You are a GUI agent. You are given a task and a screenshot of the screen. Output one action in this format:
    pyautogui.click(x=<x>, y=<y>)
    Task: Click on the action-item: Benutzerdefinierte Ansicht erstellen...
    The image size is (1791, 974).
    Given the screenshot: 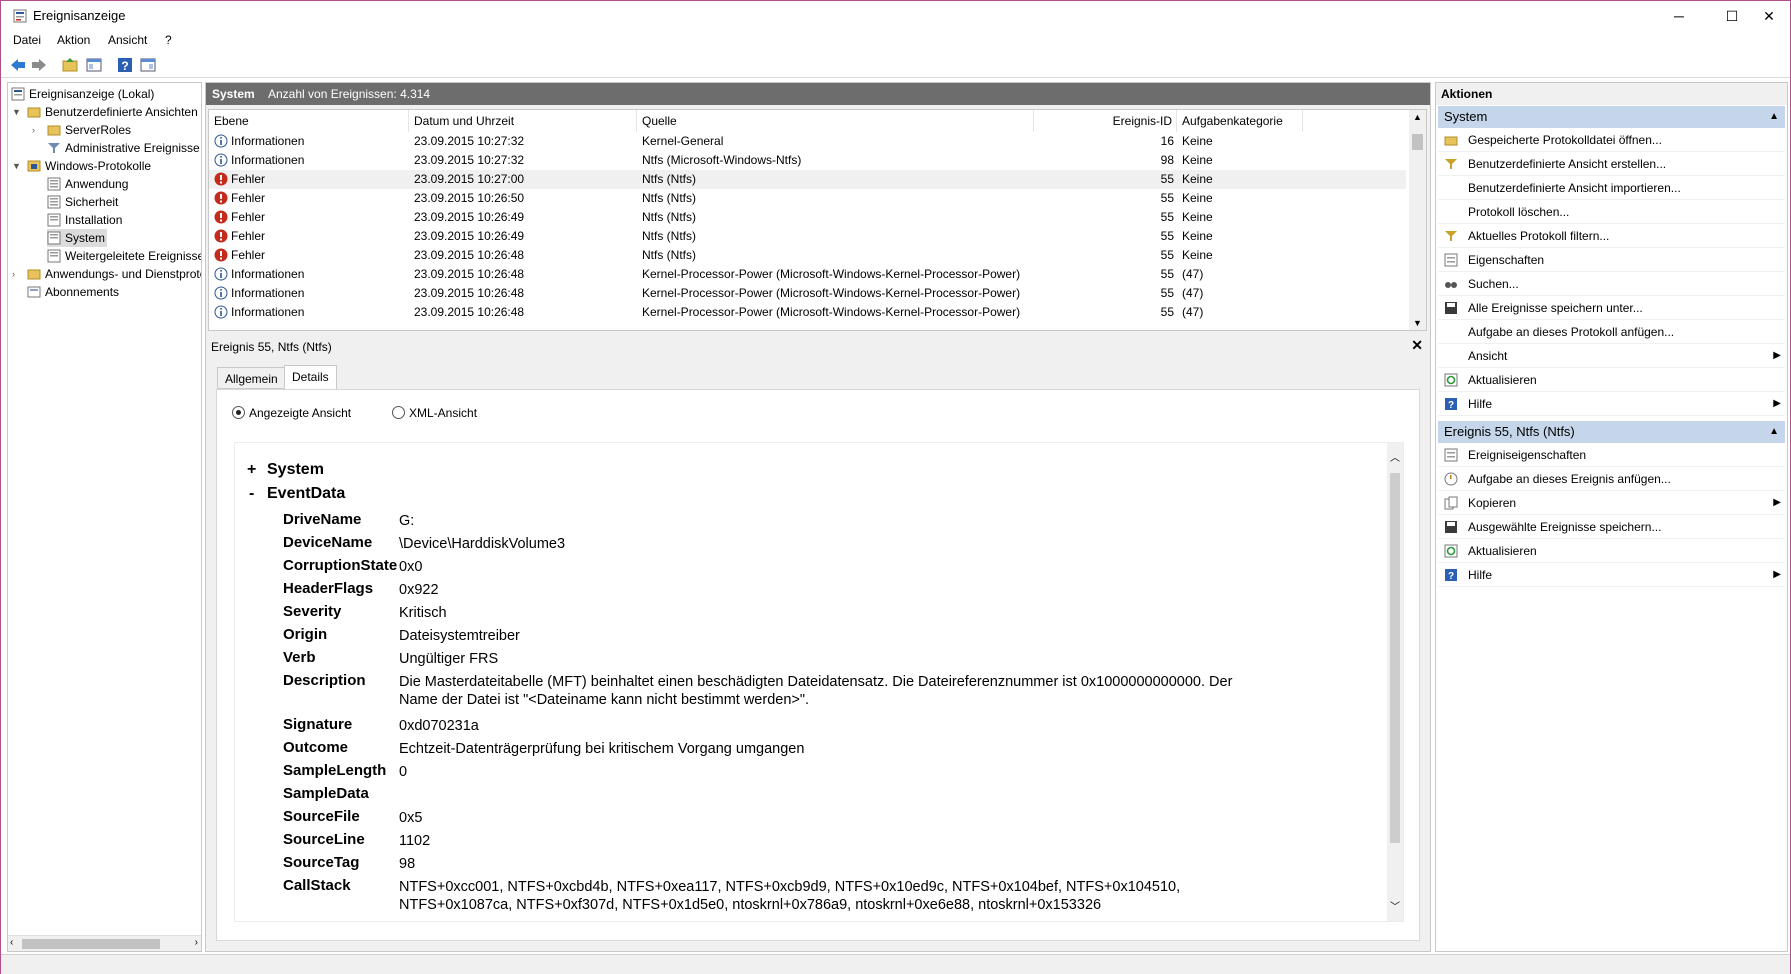 What is the action you would take?
    pyautogui.click(x=1611, y=164)
    